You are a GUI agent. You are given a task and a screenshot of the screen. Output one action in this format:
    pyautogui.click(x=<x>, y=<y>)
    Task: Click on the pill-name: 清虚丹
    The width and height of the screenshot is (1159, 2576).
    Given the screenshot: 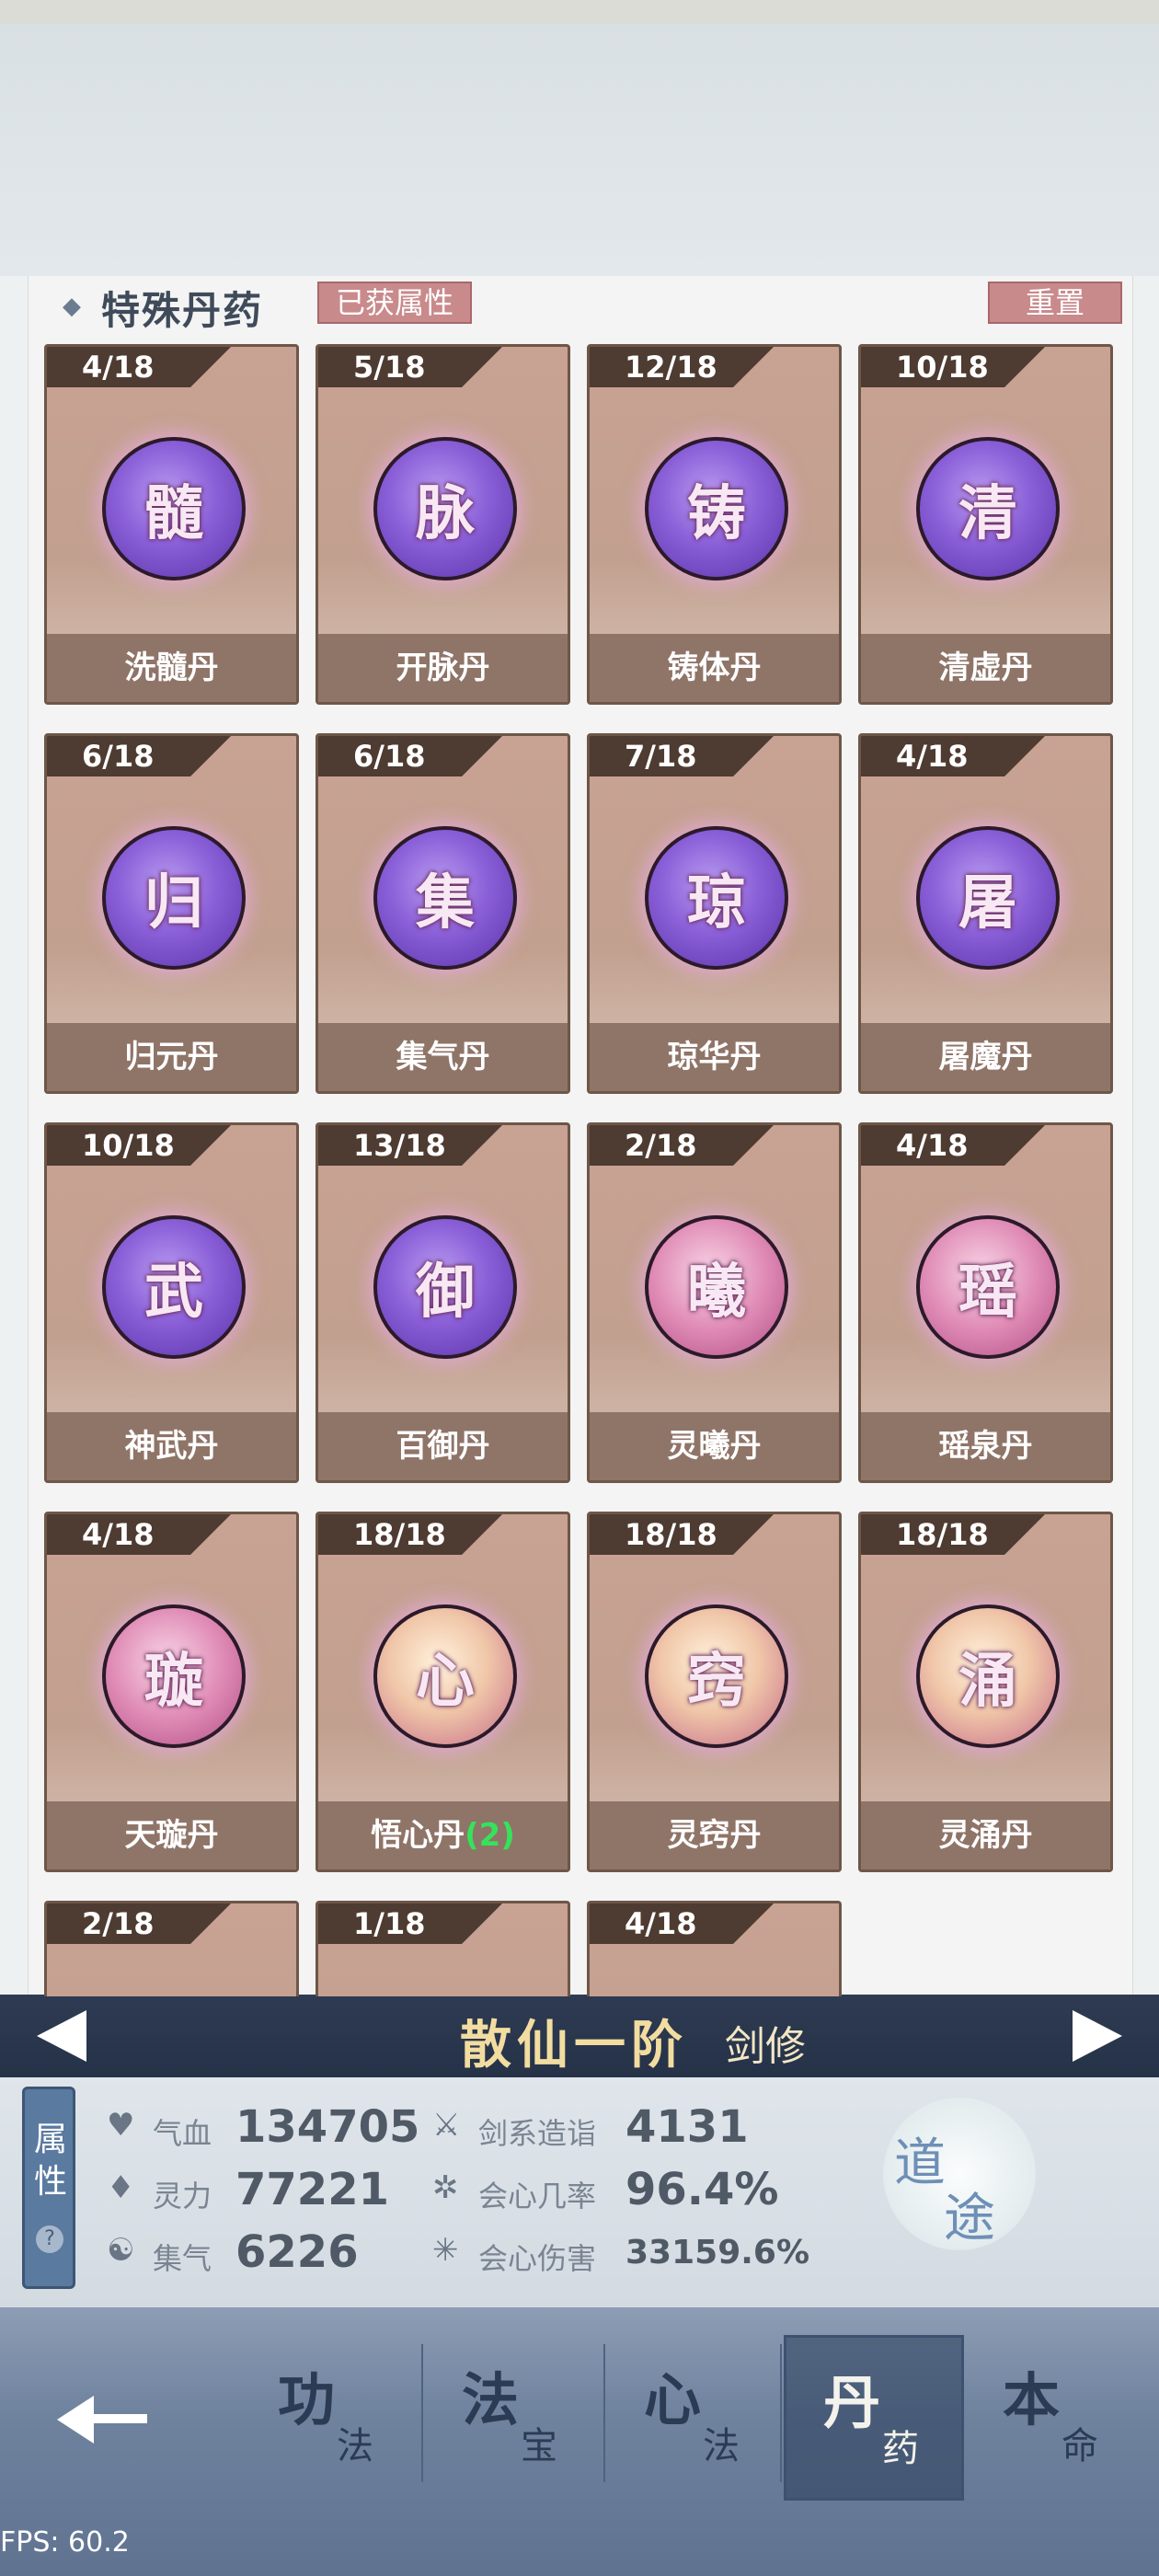 What is the action you would take?
    pyautogui.click(x=985, y=668)
    